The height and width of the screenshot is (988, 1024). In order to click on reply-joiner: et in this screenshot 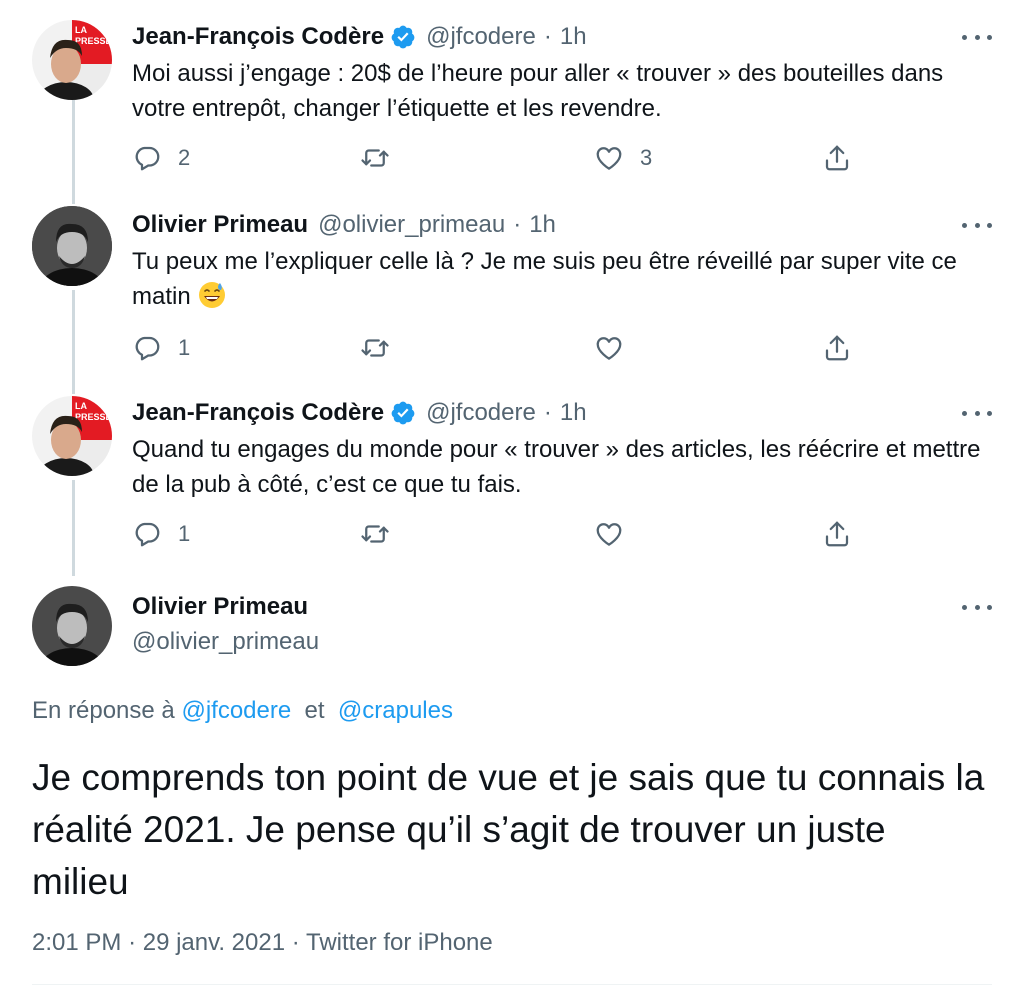, I will do `click(314, 710)`.